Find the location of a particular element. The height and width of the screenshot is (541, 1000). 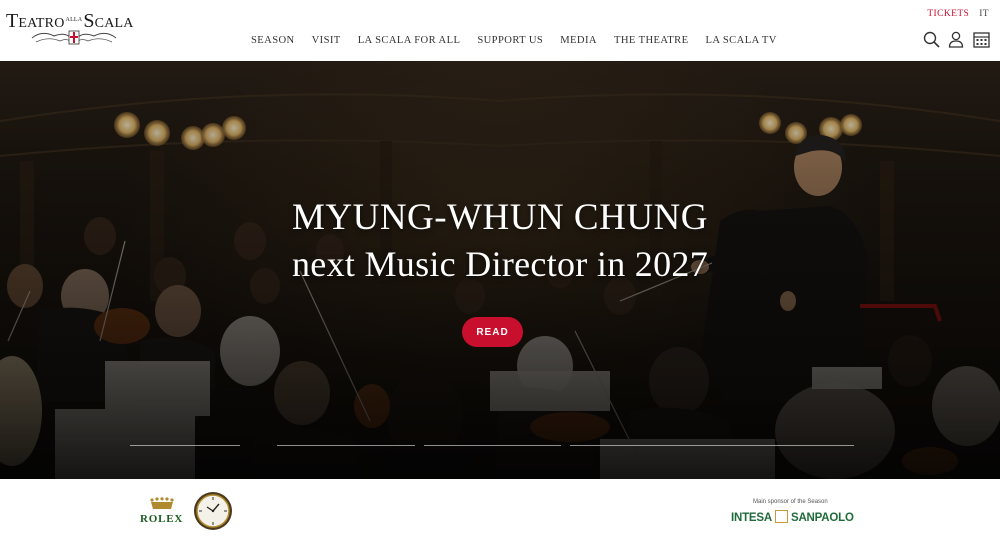

intesa-caption: Main sponsor of the Season is located at coordinates (790, 502).